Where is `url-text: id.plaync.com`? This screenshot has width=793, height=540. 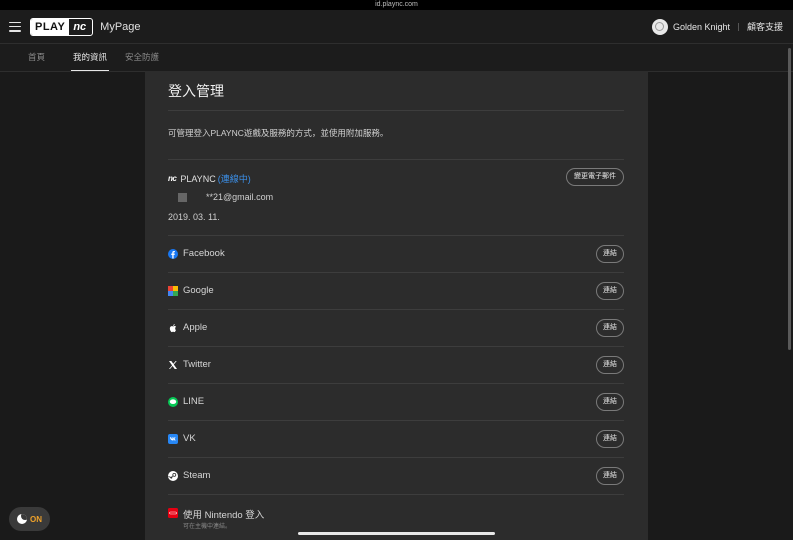
url-text: id.plaync.com is located at coordinates (396, 4).